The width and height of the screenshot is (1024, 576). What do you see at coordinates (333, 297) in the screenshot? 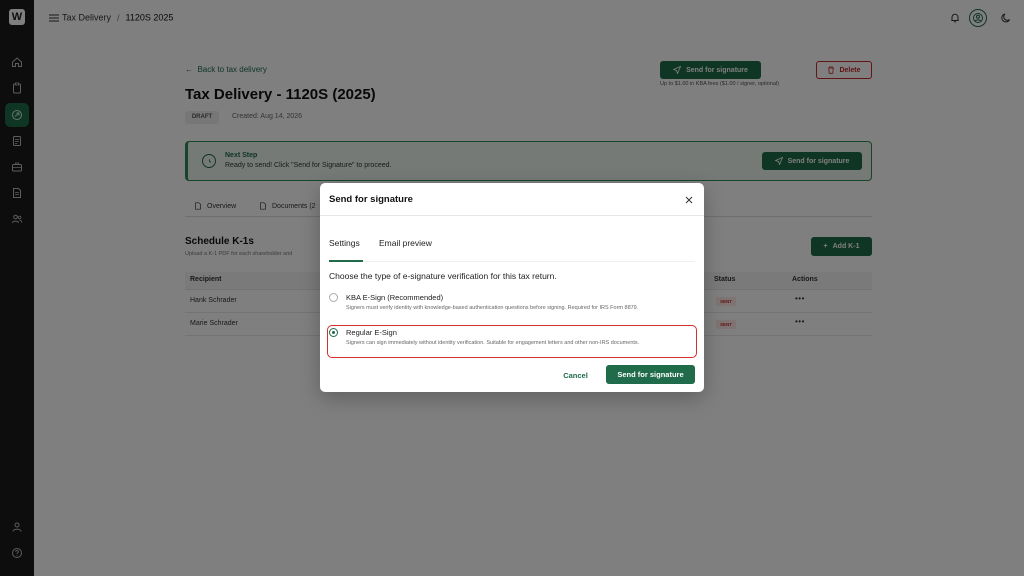
I see `kba-esign-radio` at bounding box center [333, 297].